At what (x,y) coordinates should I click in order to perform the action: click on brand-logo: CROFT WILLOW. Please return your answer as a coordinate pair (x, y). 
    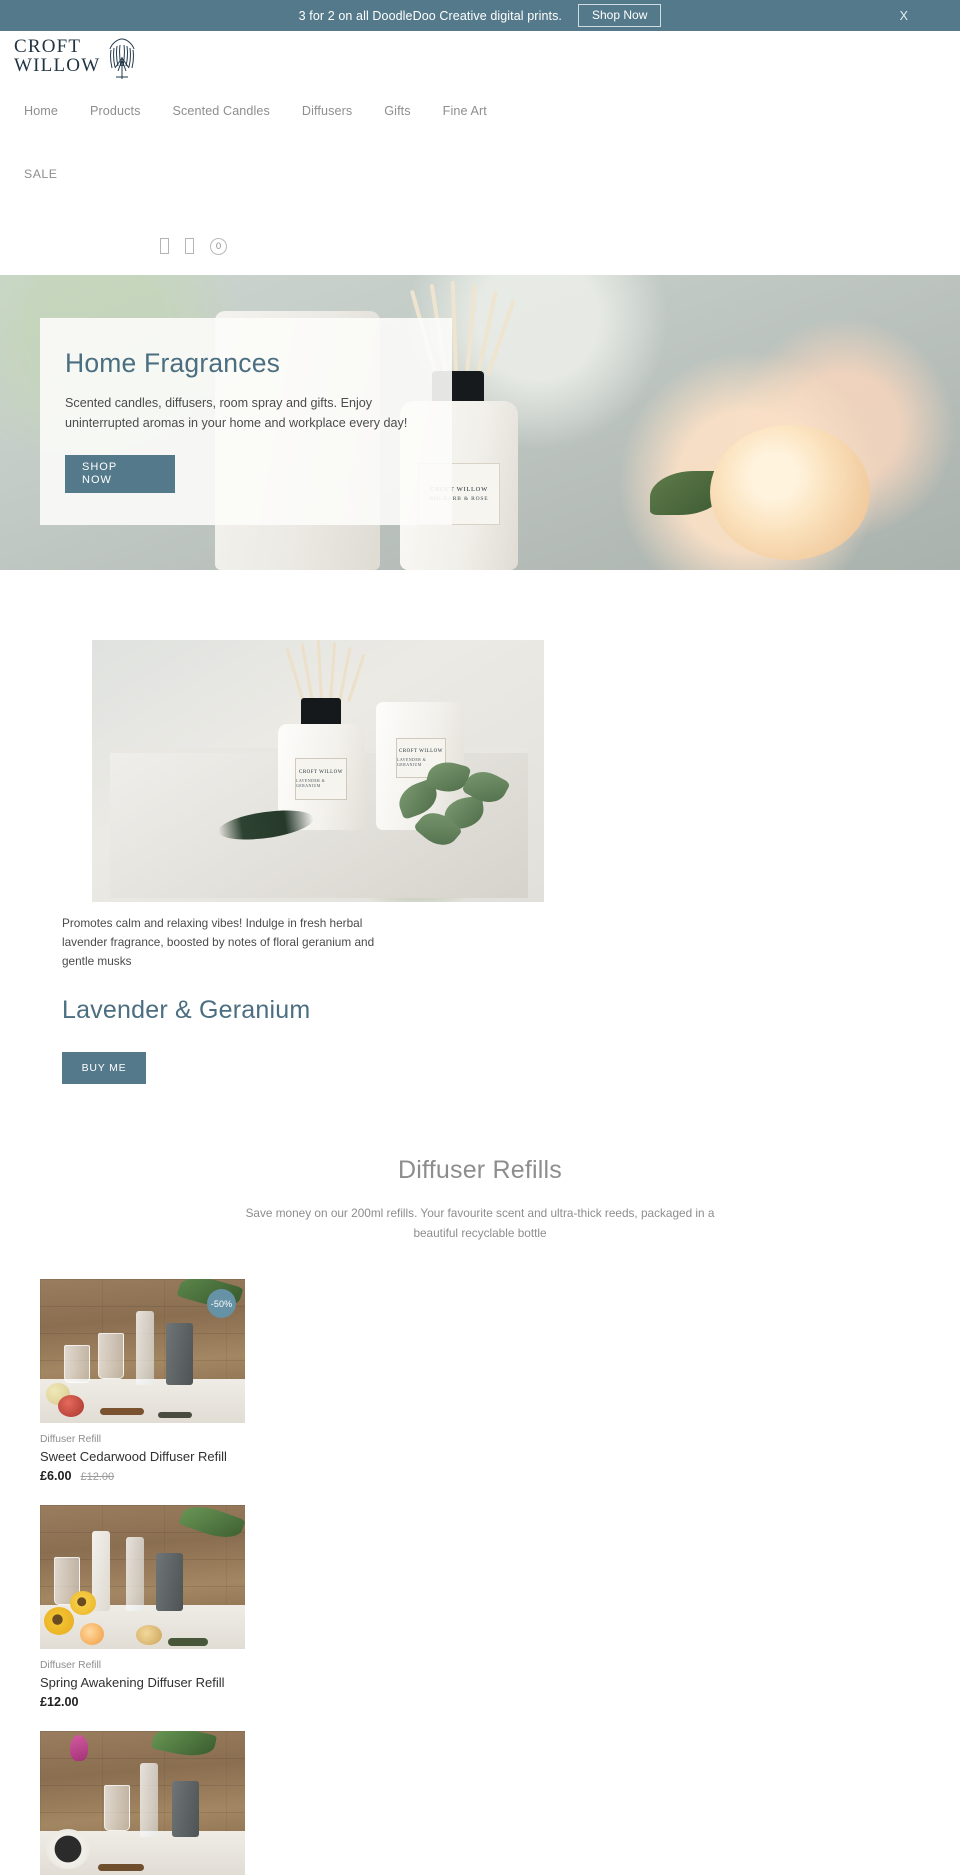
    Looking at the image, I should click on (78, 61).